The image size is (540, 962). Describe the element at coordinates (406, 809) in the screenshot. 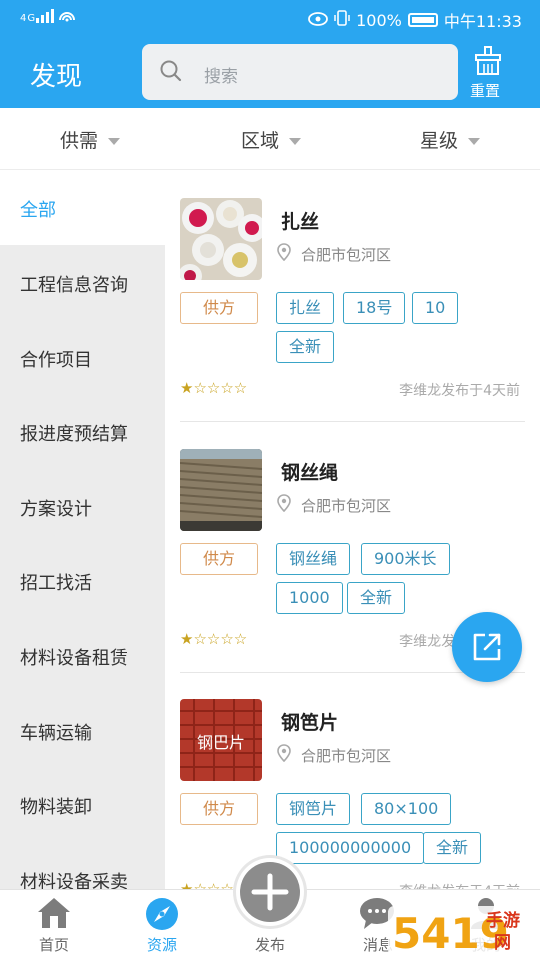

I see `spec-tag: 80×100` at that location.